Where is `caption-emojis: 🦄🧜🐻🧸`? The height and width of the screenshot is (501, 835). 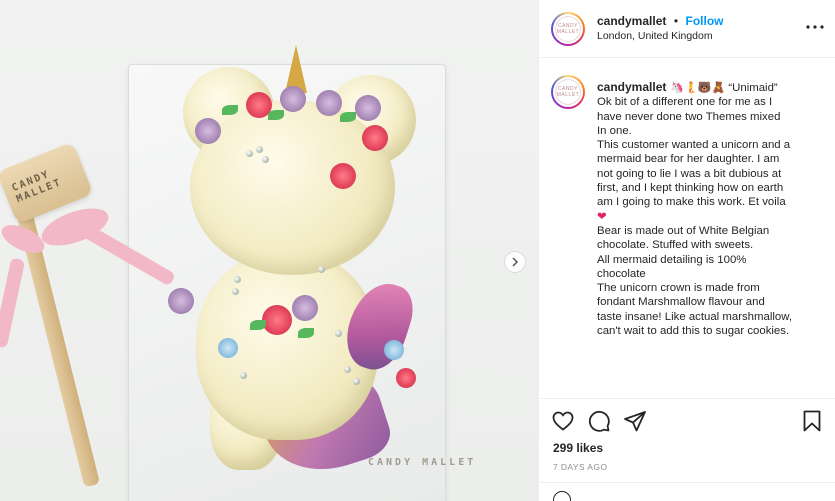 caption-emojis: 🦄🧜🐻🧸 is located at coordinates (698, 87).